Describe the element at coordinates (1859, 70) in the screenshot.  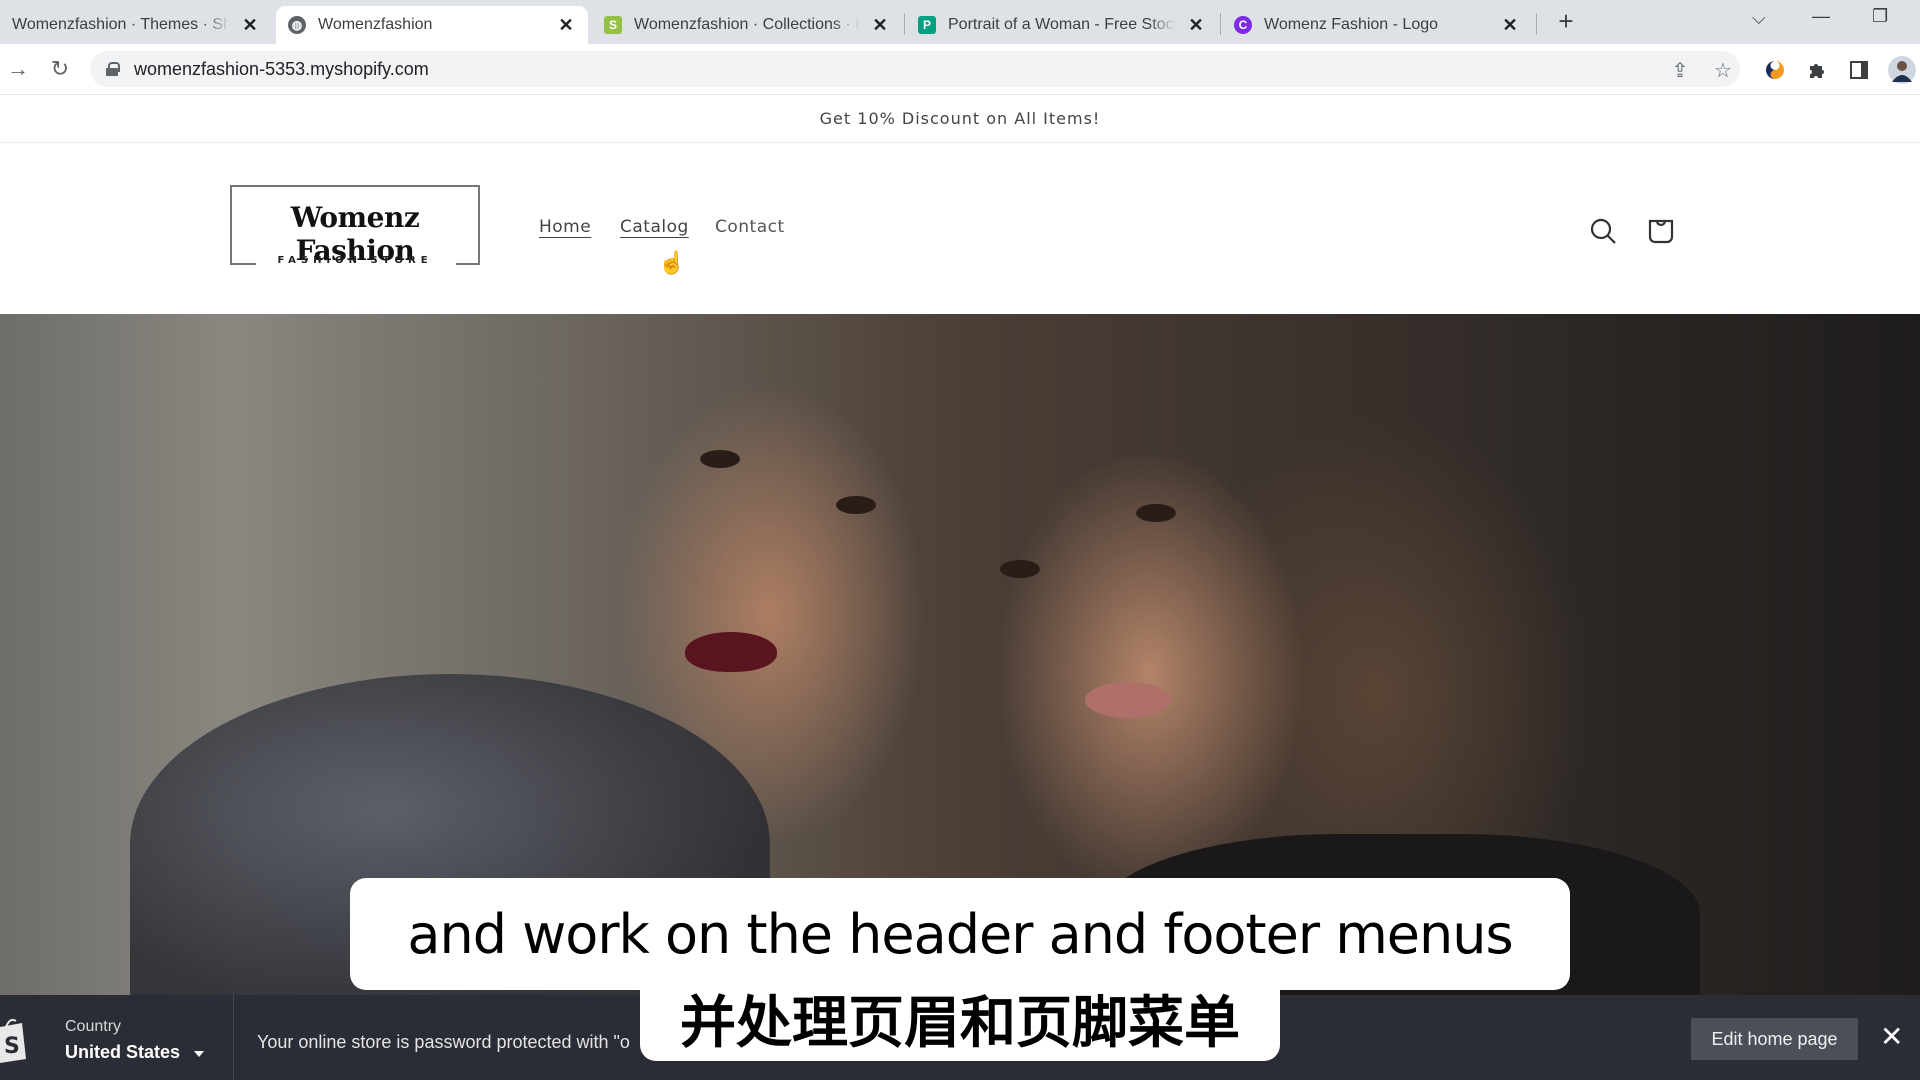
I see `side-panel-icon` at that location.